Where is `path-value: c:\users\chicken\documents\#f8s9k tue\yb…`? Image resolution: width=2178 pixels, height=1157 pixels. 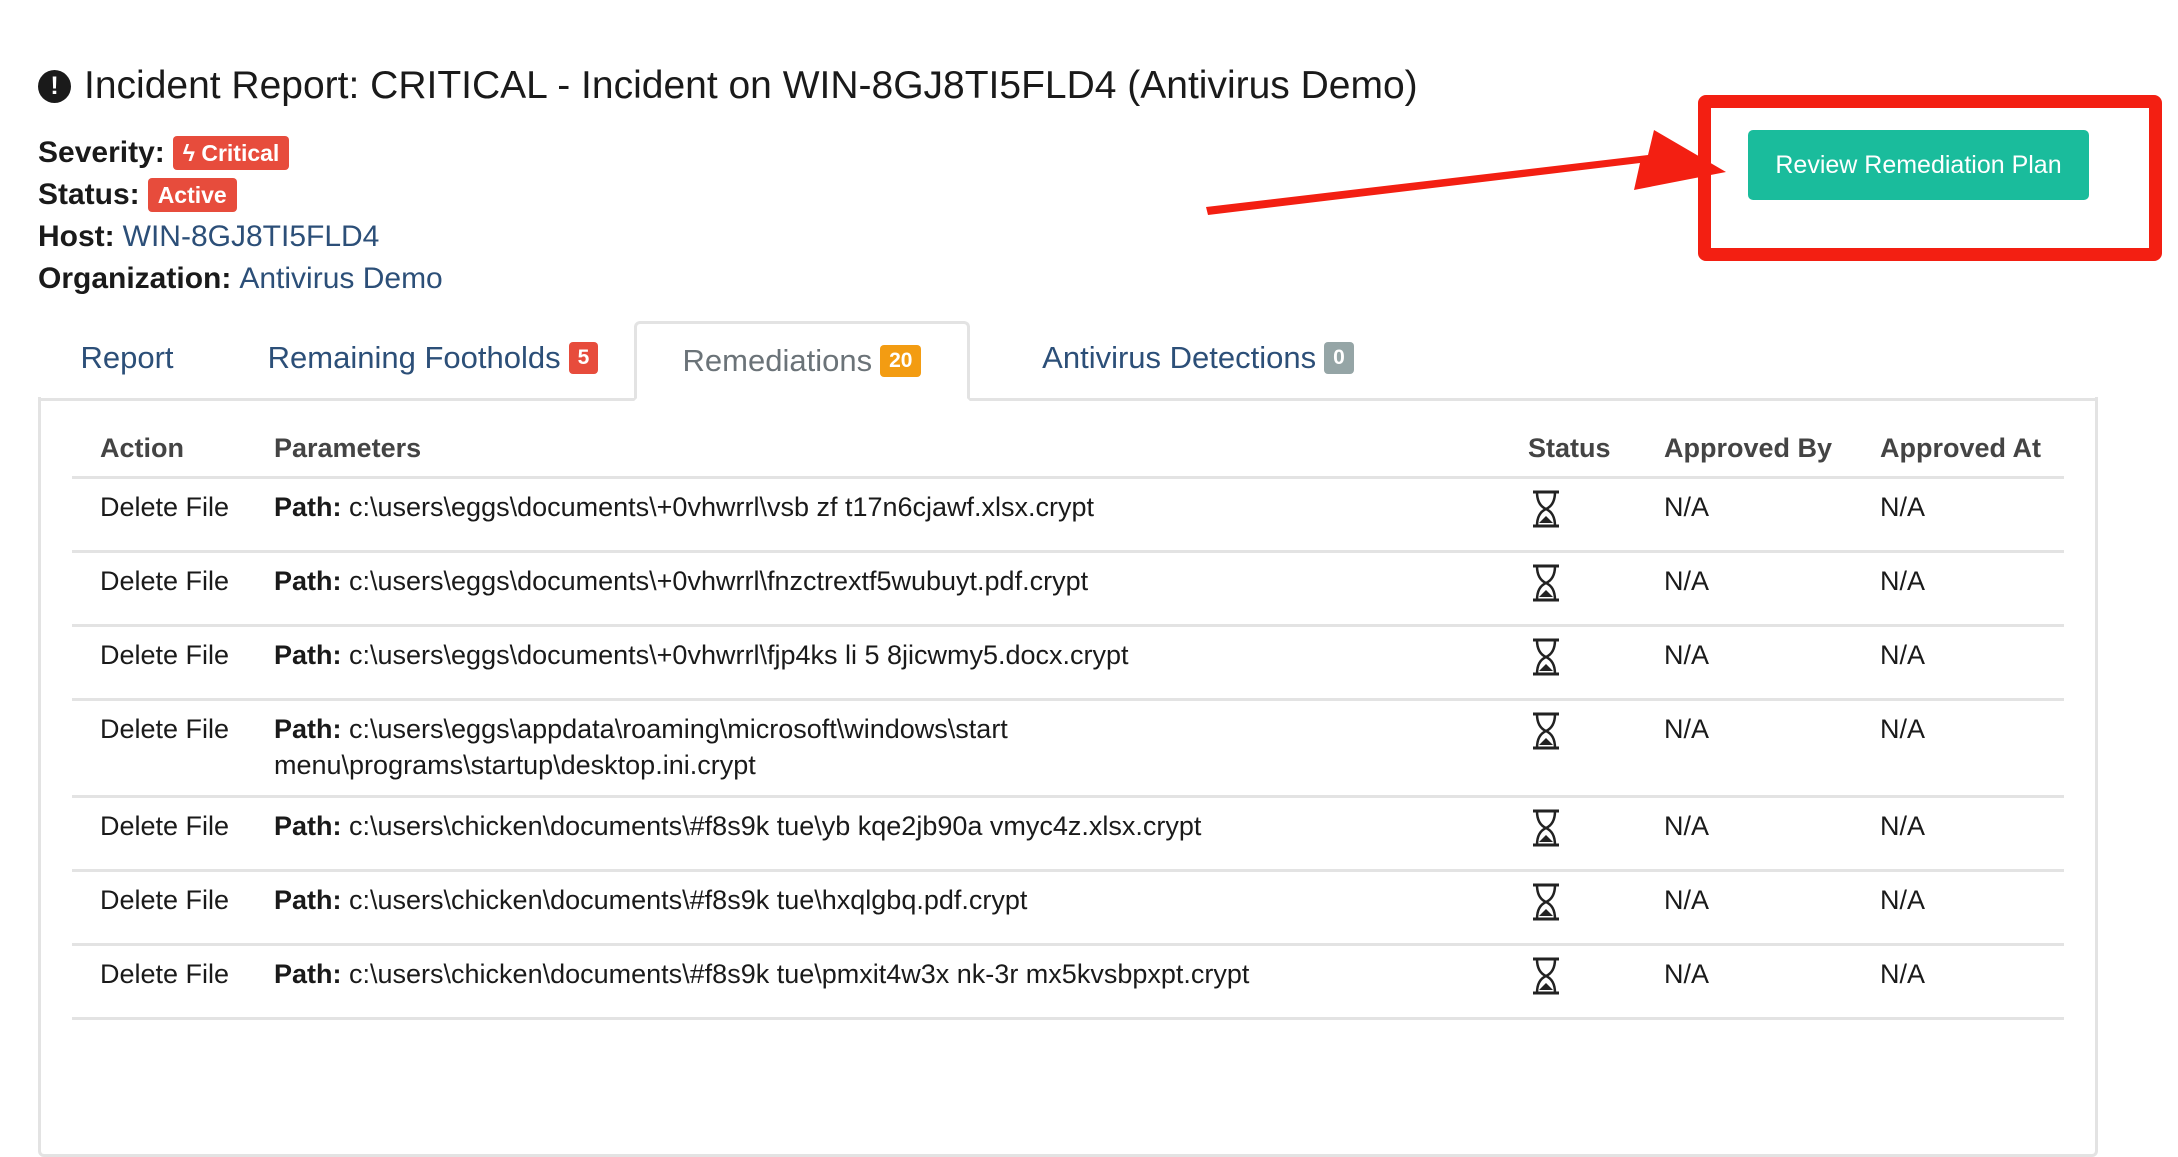
path-value: c:\users\chicken\documents\#f8s9k tue\yb… is located at coordinates (775, 826).